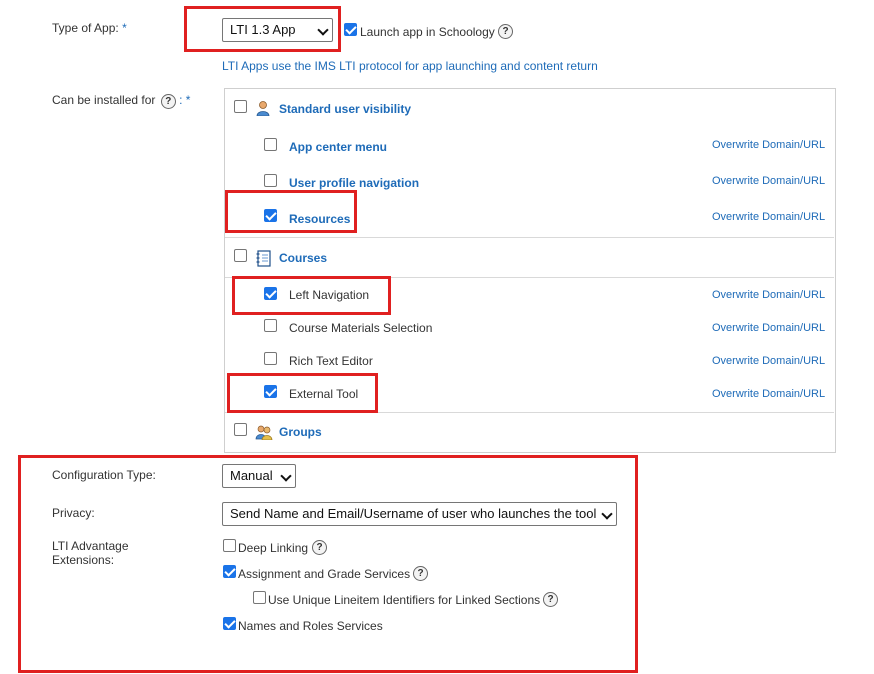 Image resolution: width=874 pixels, height=674 pixels. What do you see at coordinates (331, 361) in the screenshot?
I see `rich-text-editor-label: Rich Text Editor` at bounding box center [331, 361].